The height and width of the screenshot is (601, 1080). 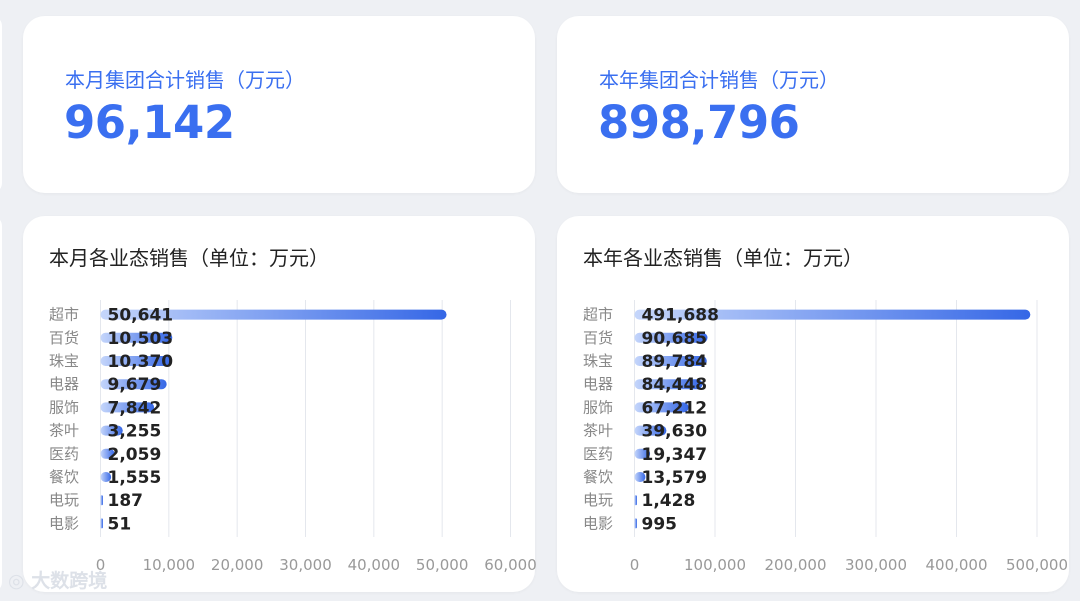 What do you see at coordinates (1, 104) in the screenshot?
I see `offscreen-card-edge-top` at bounding box center [1, 104].